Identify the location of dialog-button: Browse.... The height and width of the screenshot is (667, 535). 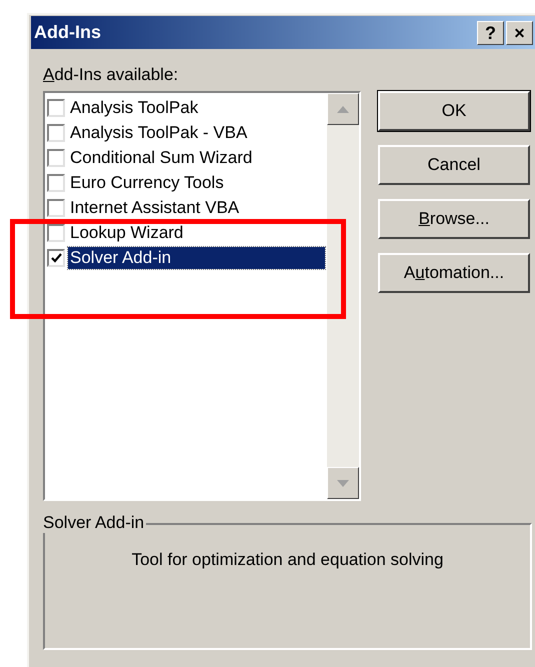
(454, 219).